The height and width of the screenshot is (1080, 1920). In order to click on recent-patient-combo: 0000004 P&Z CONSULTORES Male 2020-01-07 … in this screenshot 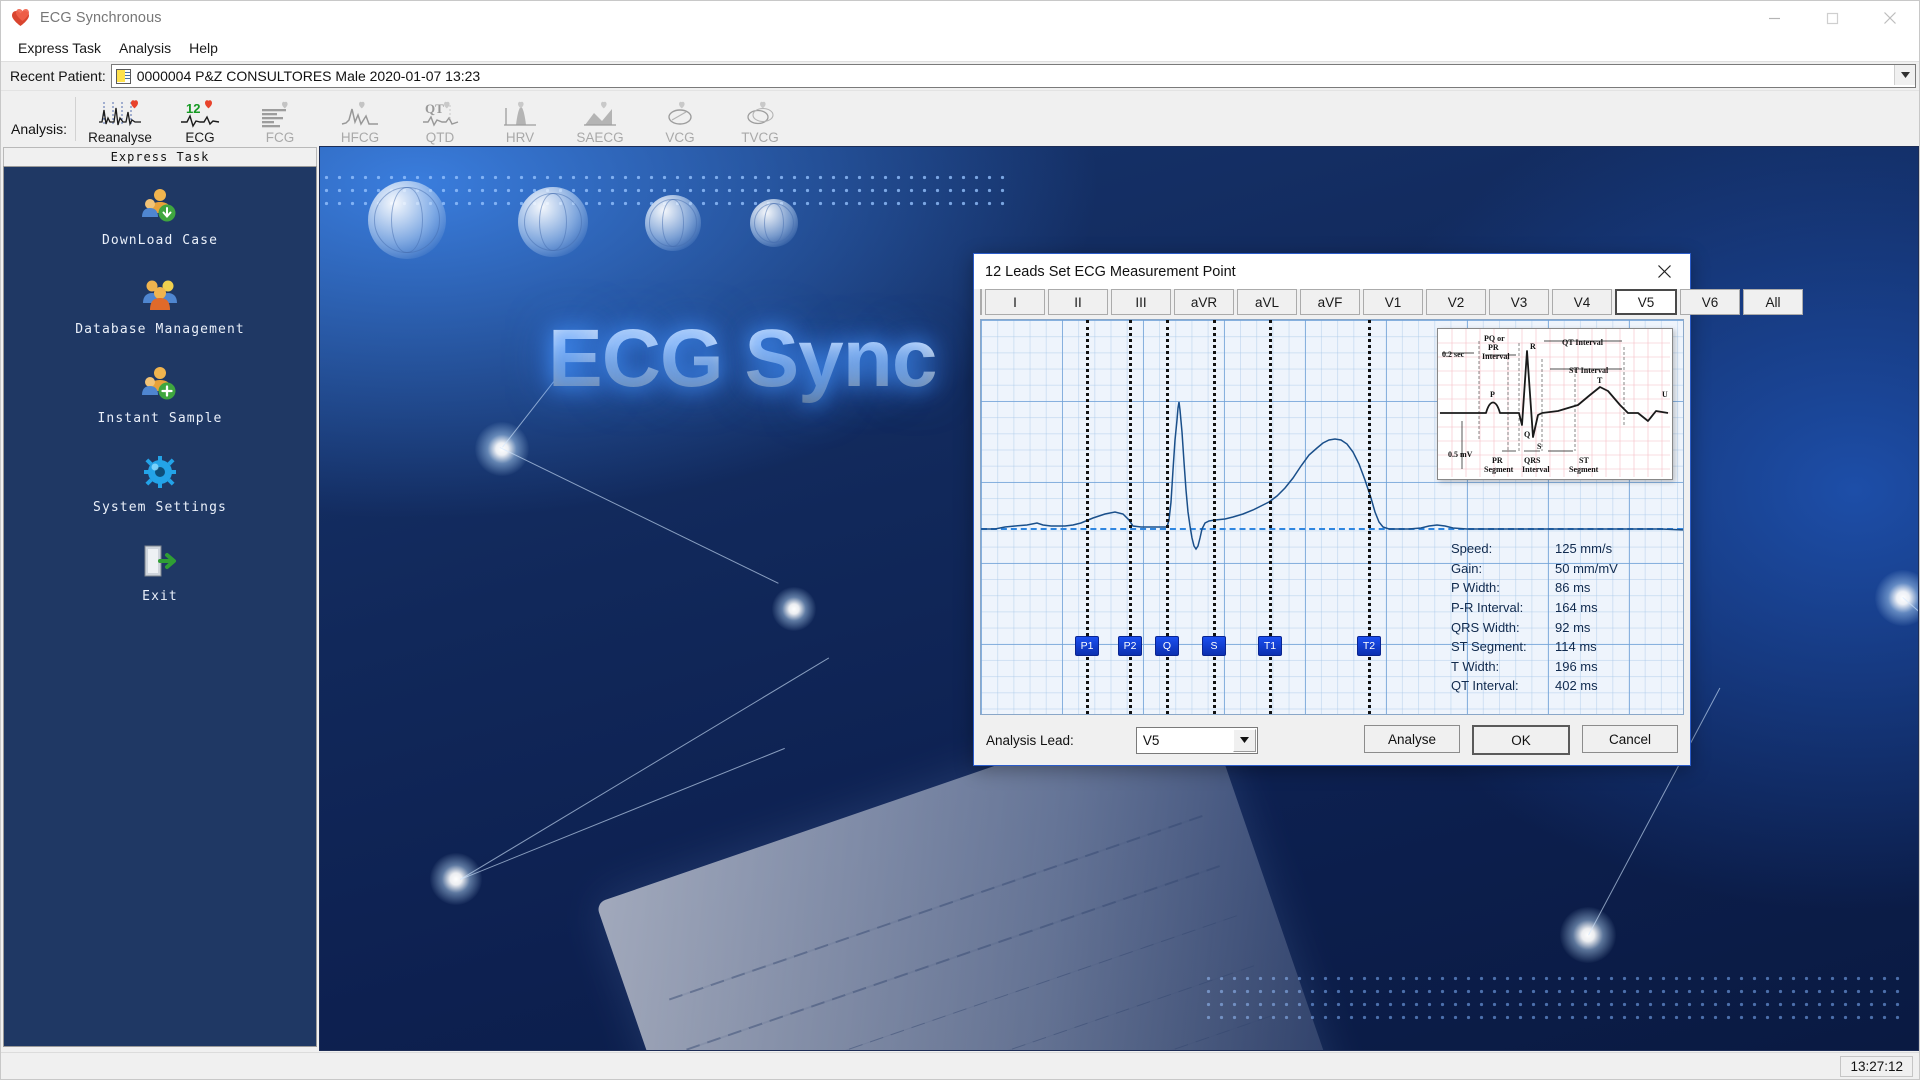, I will do `click(1013, 76)`.